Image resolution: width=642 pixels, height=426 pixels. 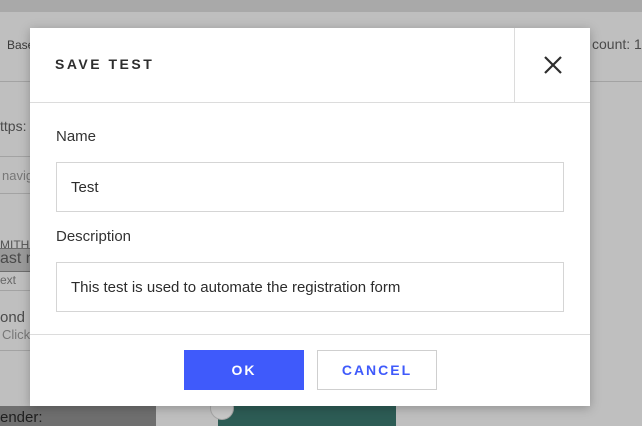 I want to click on name-input, so click(x=310, y=187).